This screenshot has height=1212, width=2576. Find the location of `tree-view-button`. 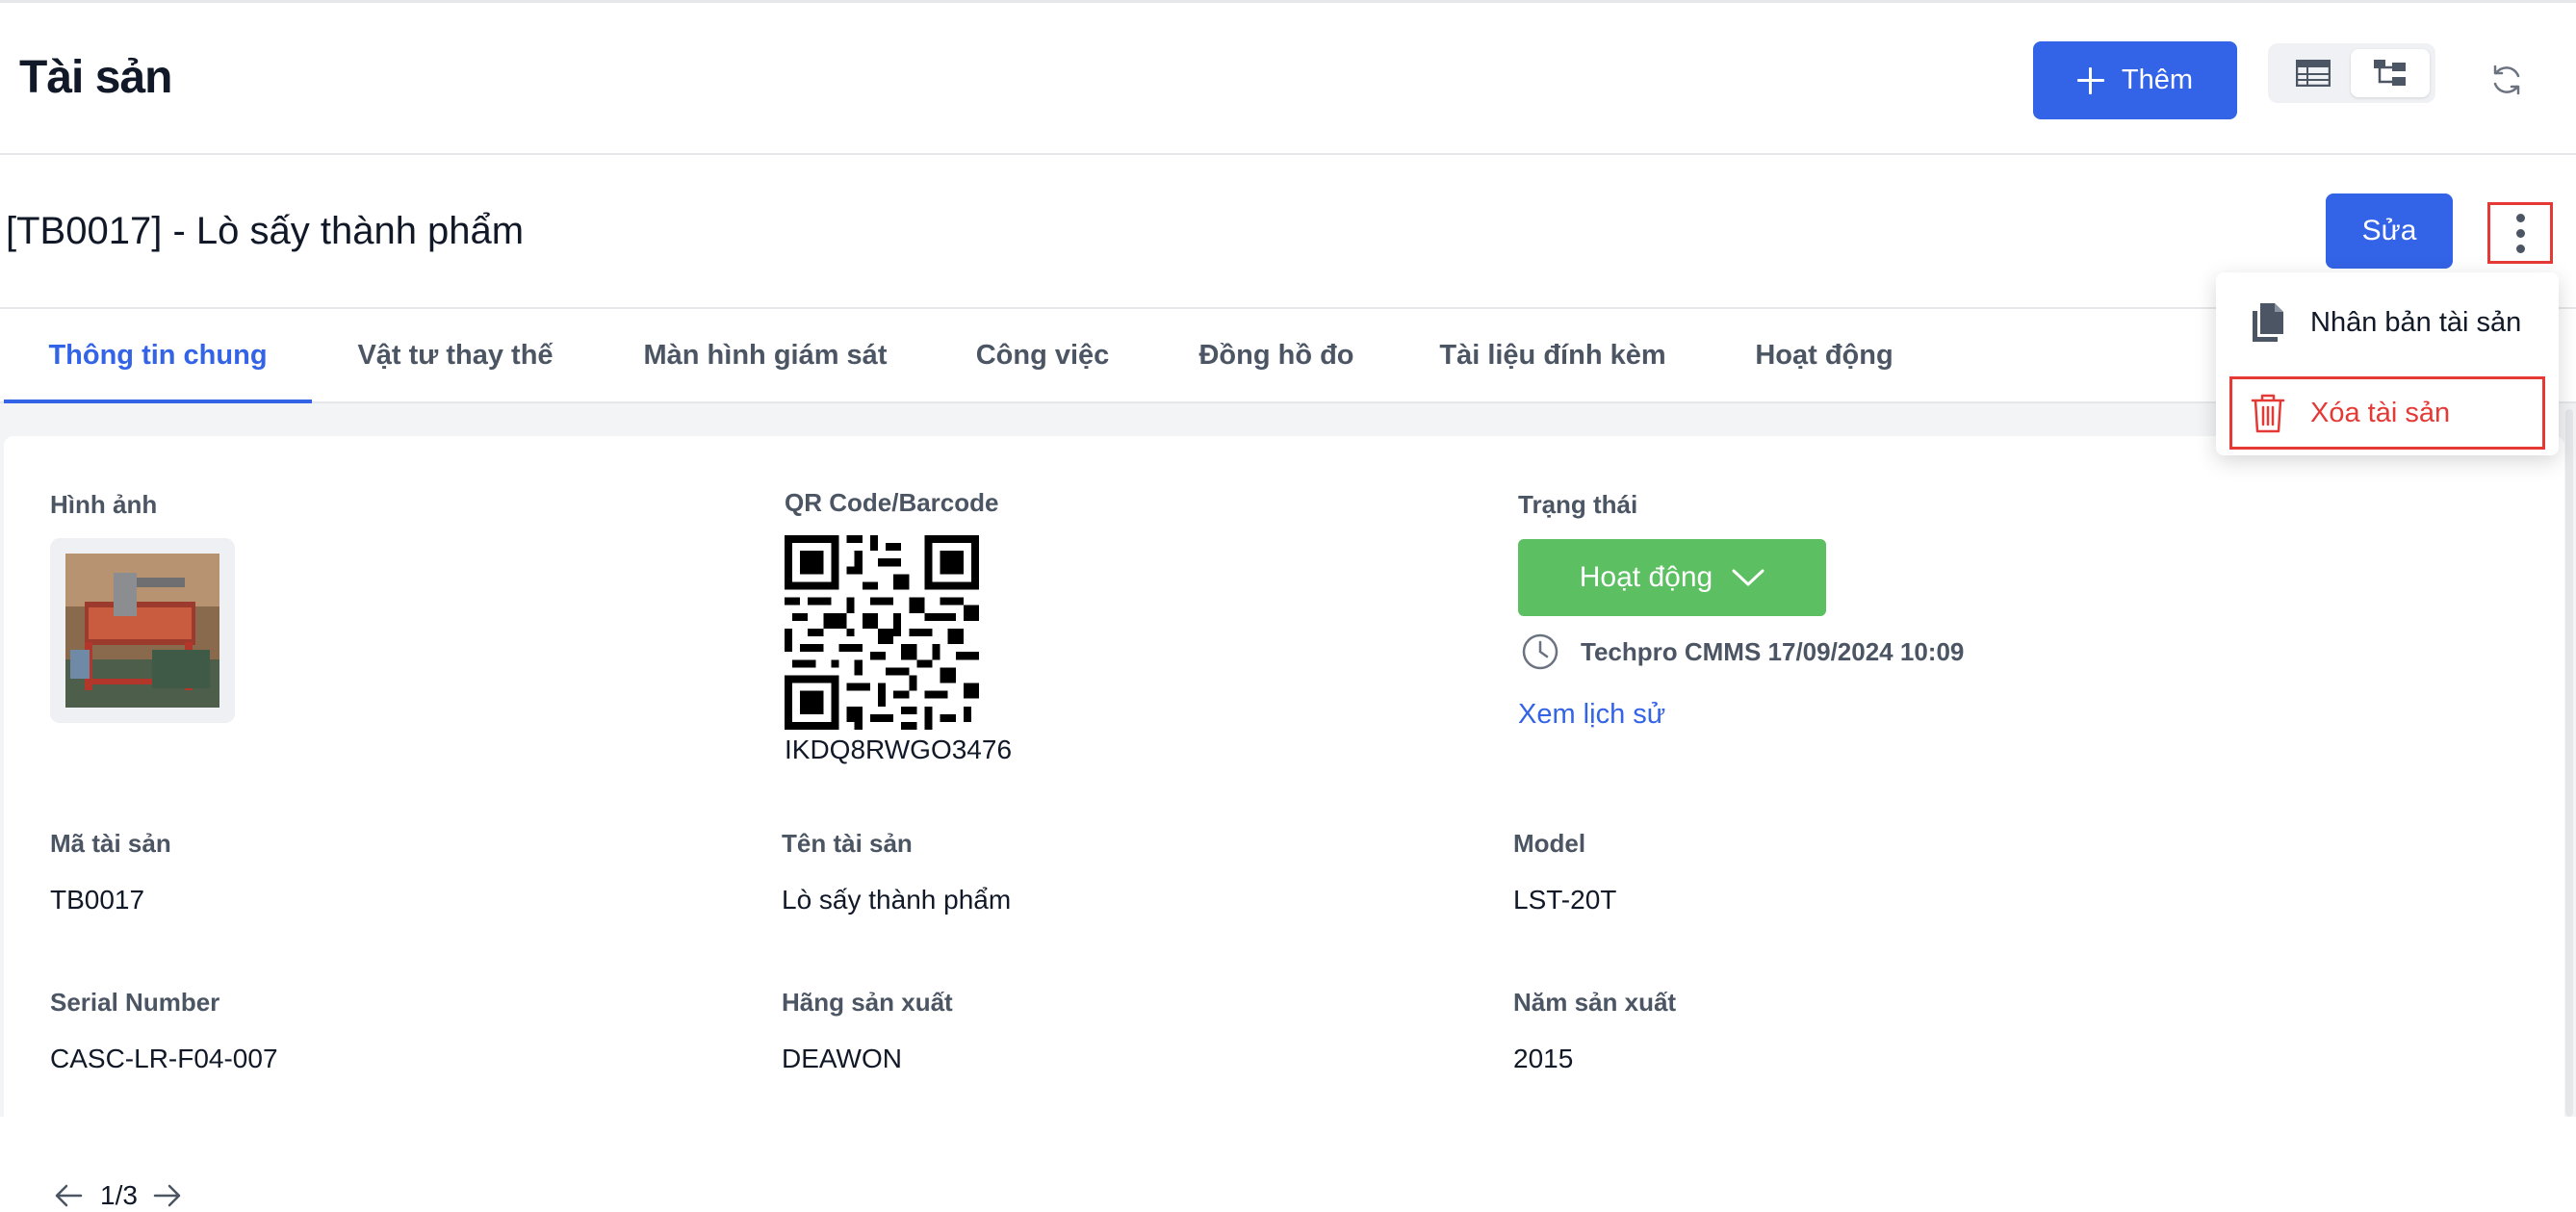

tree-view-button is located at coordinates (2391, 73).